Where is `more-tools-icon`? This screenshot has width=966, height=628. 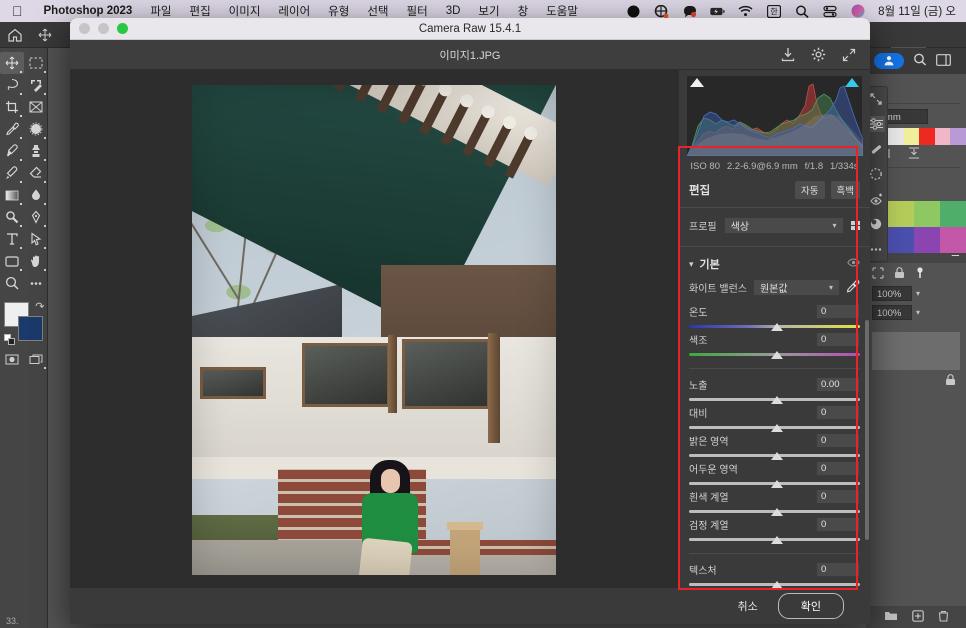
more-tools-icon is located at coordinates (36, 283).